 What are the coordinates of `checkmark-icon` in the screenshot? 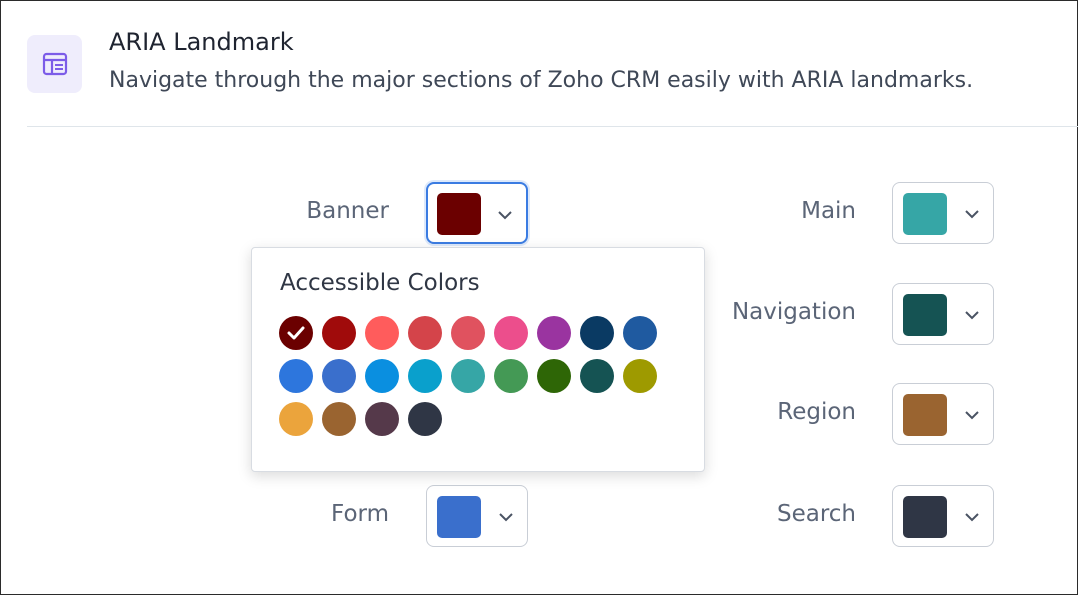 It's located at (296, 333).